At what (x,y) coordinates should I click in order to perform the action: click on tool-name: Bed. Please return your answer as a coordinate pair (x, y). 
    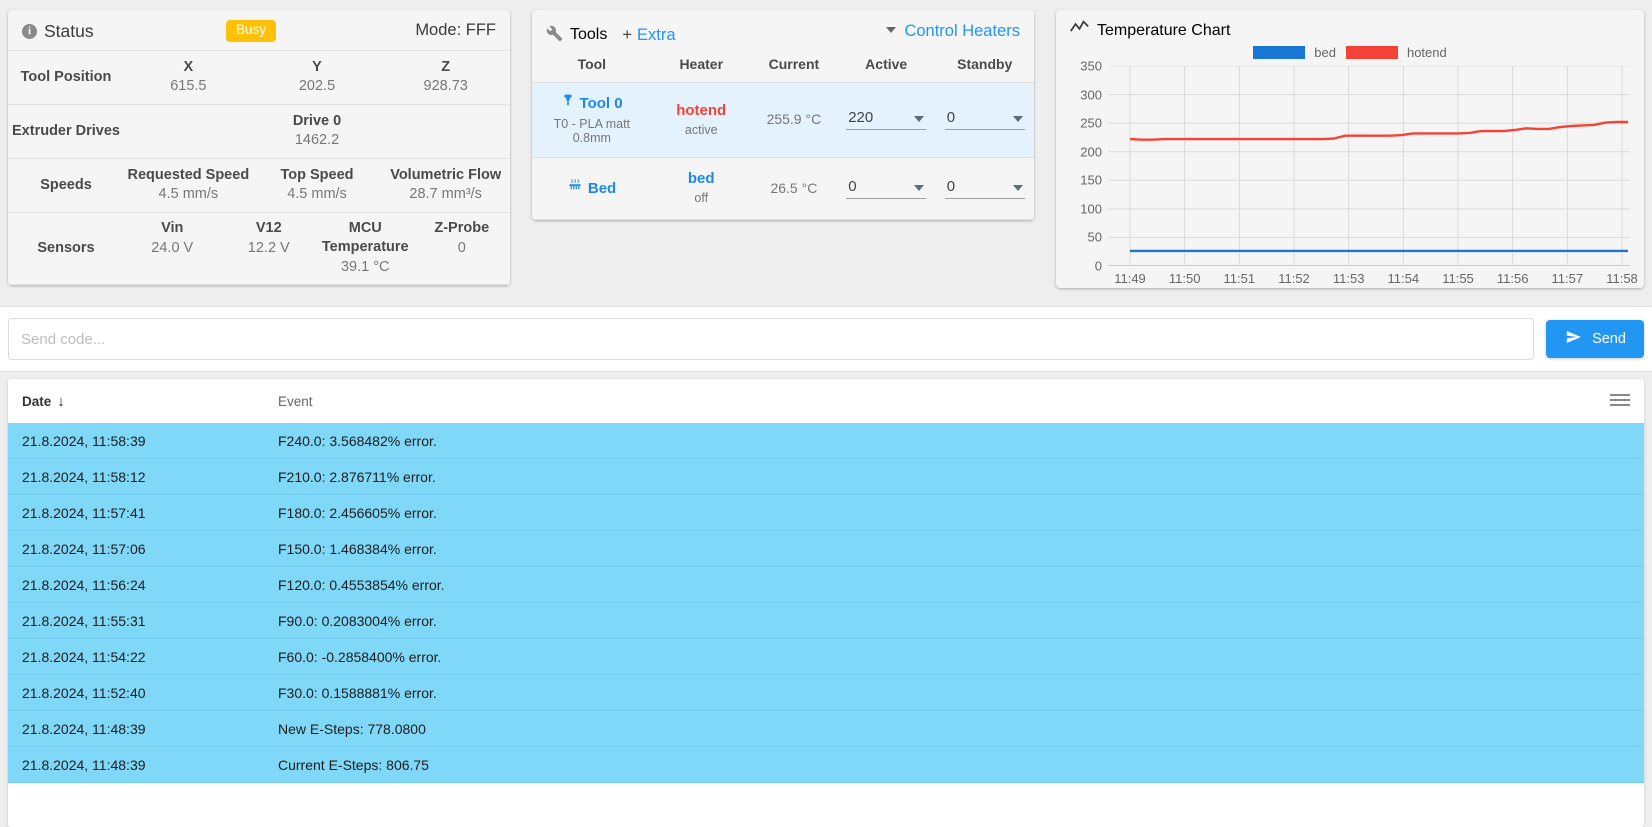
    Looking at the image, I should click on (602, 188).